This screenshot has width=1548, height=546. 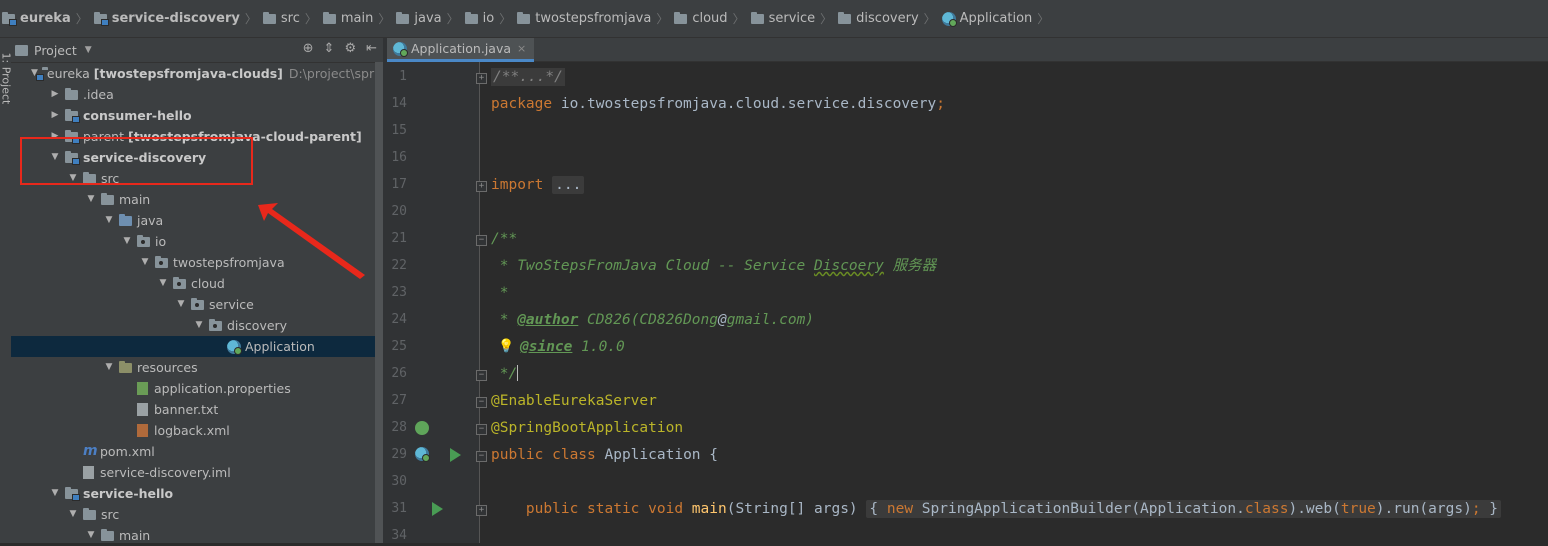 I want to click on tree-item-logback-xml: logback.xml, so click(x=197, y=430).